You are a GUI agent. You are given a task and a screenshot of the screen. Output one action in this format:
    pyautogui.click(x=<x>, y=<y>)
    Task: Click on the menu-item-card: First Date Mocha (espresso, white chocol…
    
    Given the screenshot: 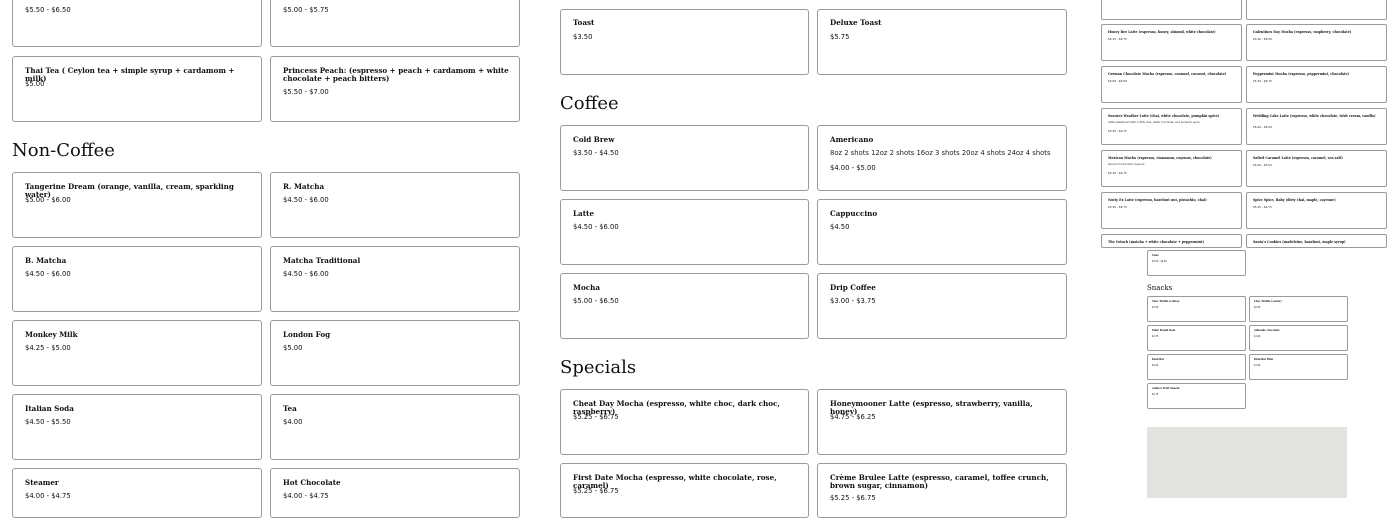 What is the action you would take?
    pyautogui.click(x=684, y=490)
    